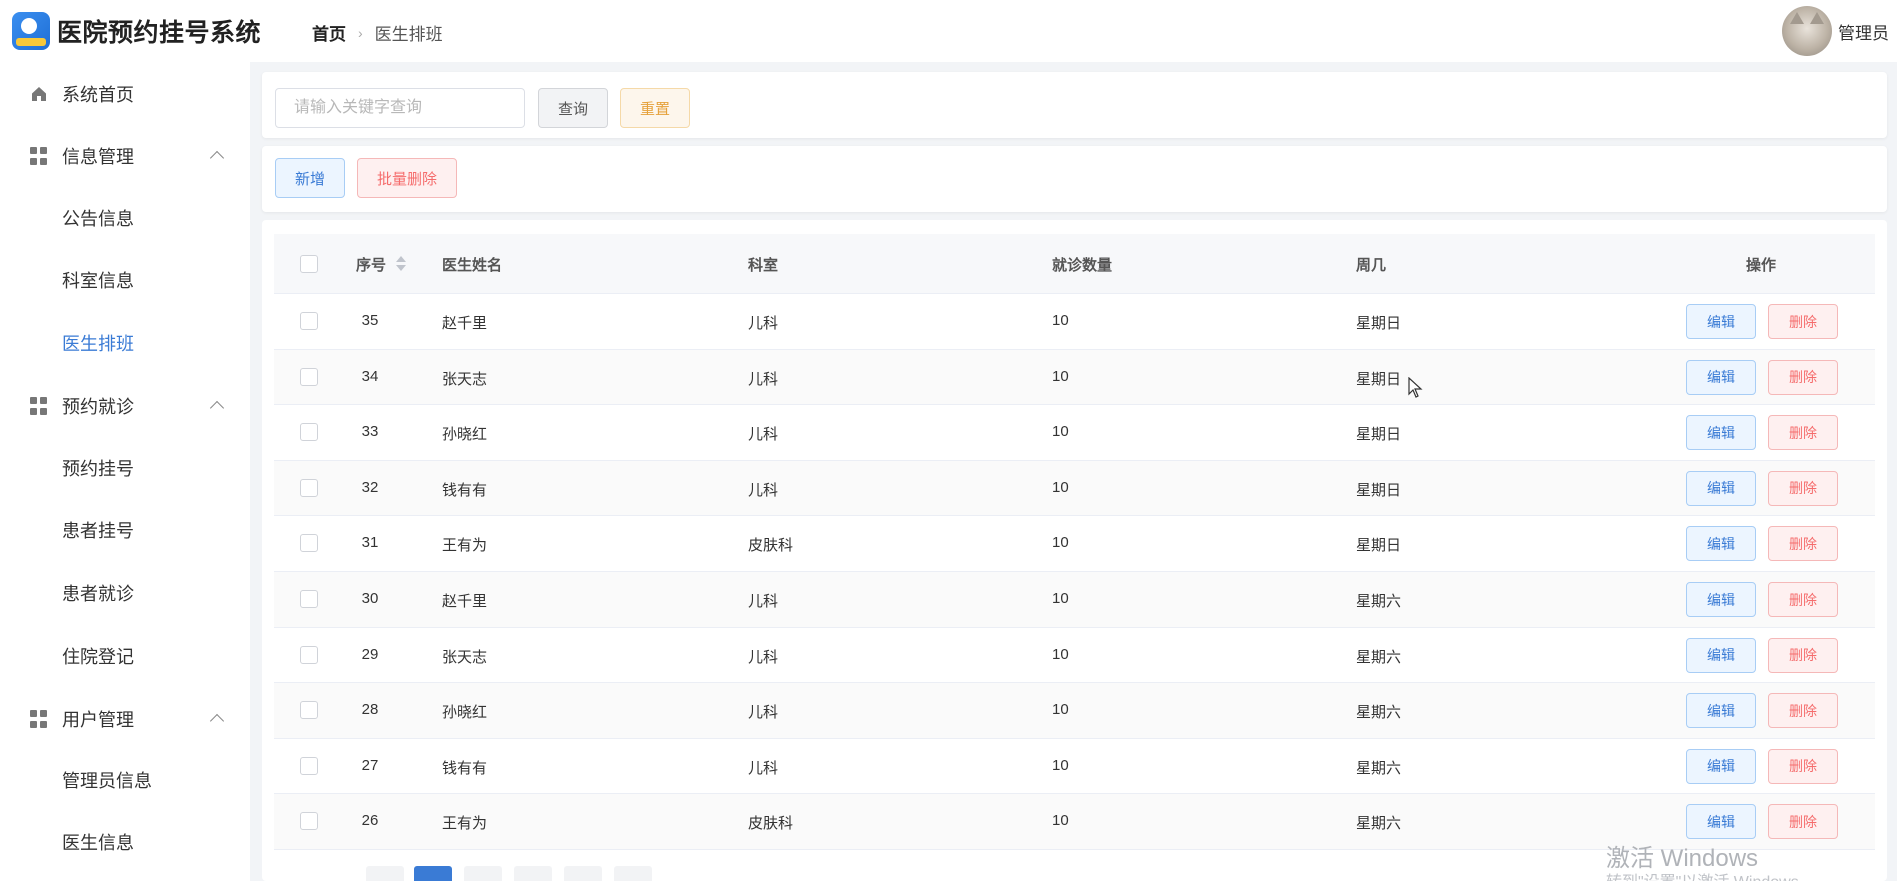 The width and height of the screenshot is (1897, 881). What do you see at coordinates (1074, 711) in the screenshot?
I see `table-row: 28 孙晓红 儿科 10 星期六 编辑 删除` at bounding box center [1074, 711].